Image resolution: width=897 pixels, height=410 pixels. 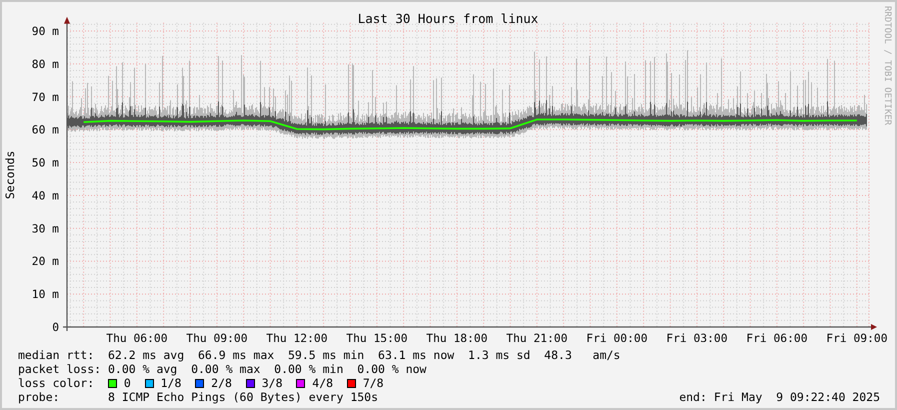 What do you see at coordinates (297, 337) in the screenshot?
I see `x-tick-label: Thu 12:00` at bounding box center [297, 337].